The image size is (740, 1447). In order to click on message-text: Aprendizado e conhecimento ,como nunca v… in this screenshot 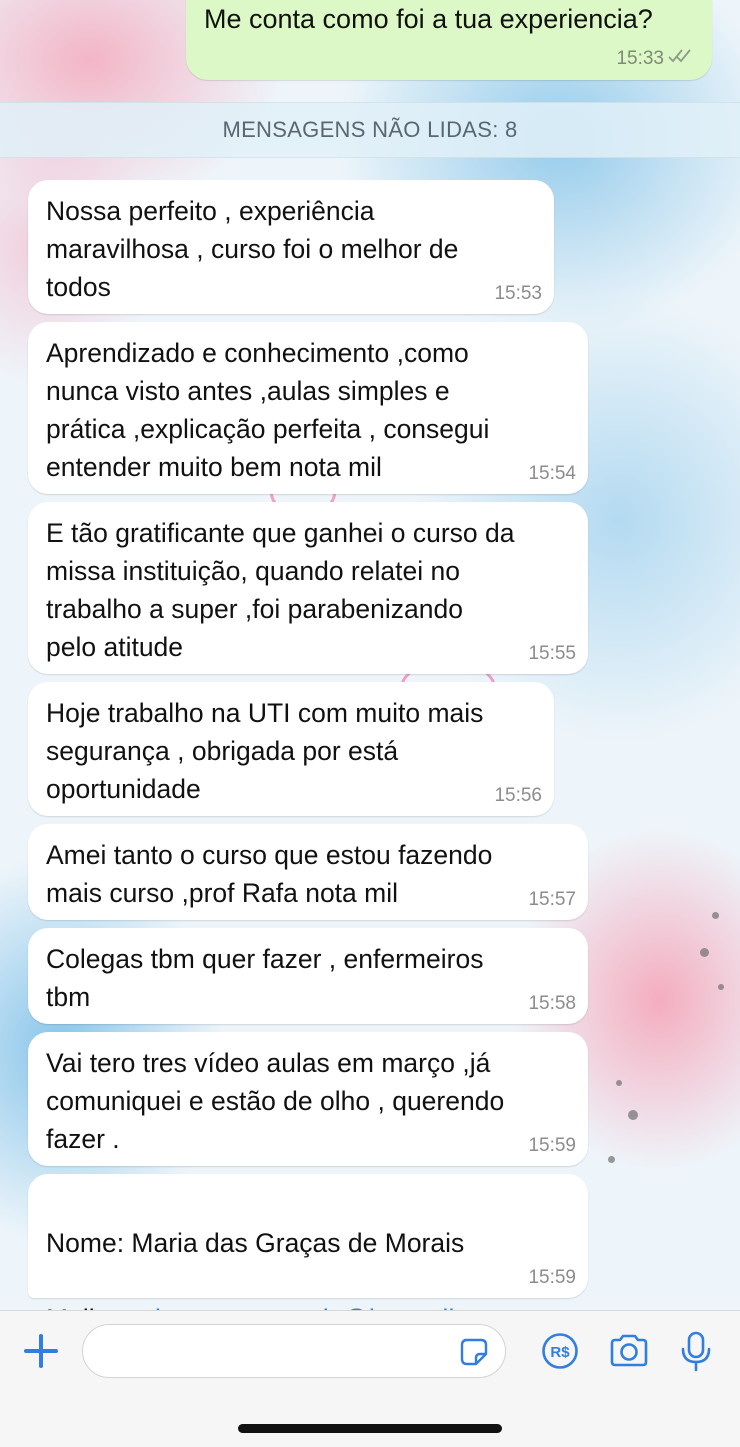, I will do `click(268, 410)`.